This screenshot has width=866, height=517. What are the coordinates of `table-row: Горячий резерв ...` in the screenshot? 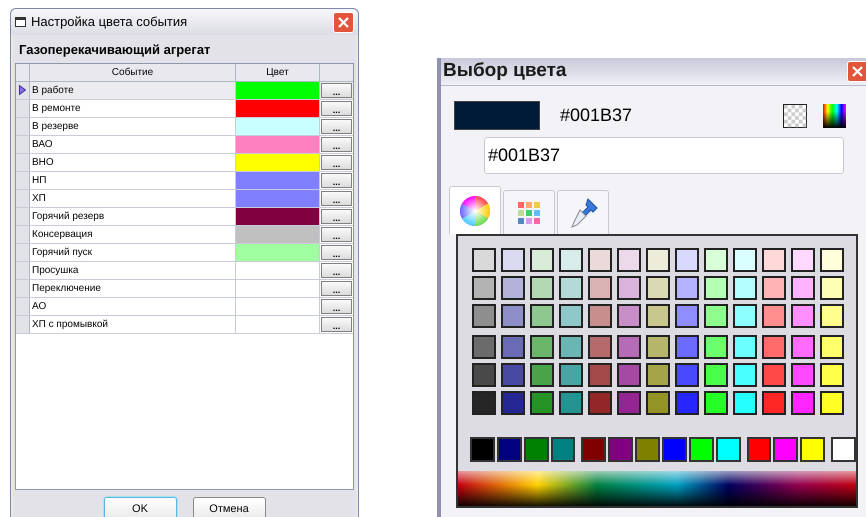 It's located at (184, 217).